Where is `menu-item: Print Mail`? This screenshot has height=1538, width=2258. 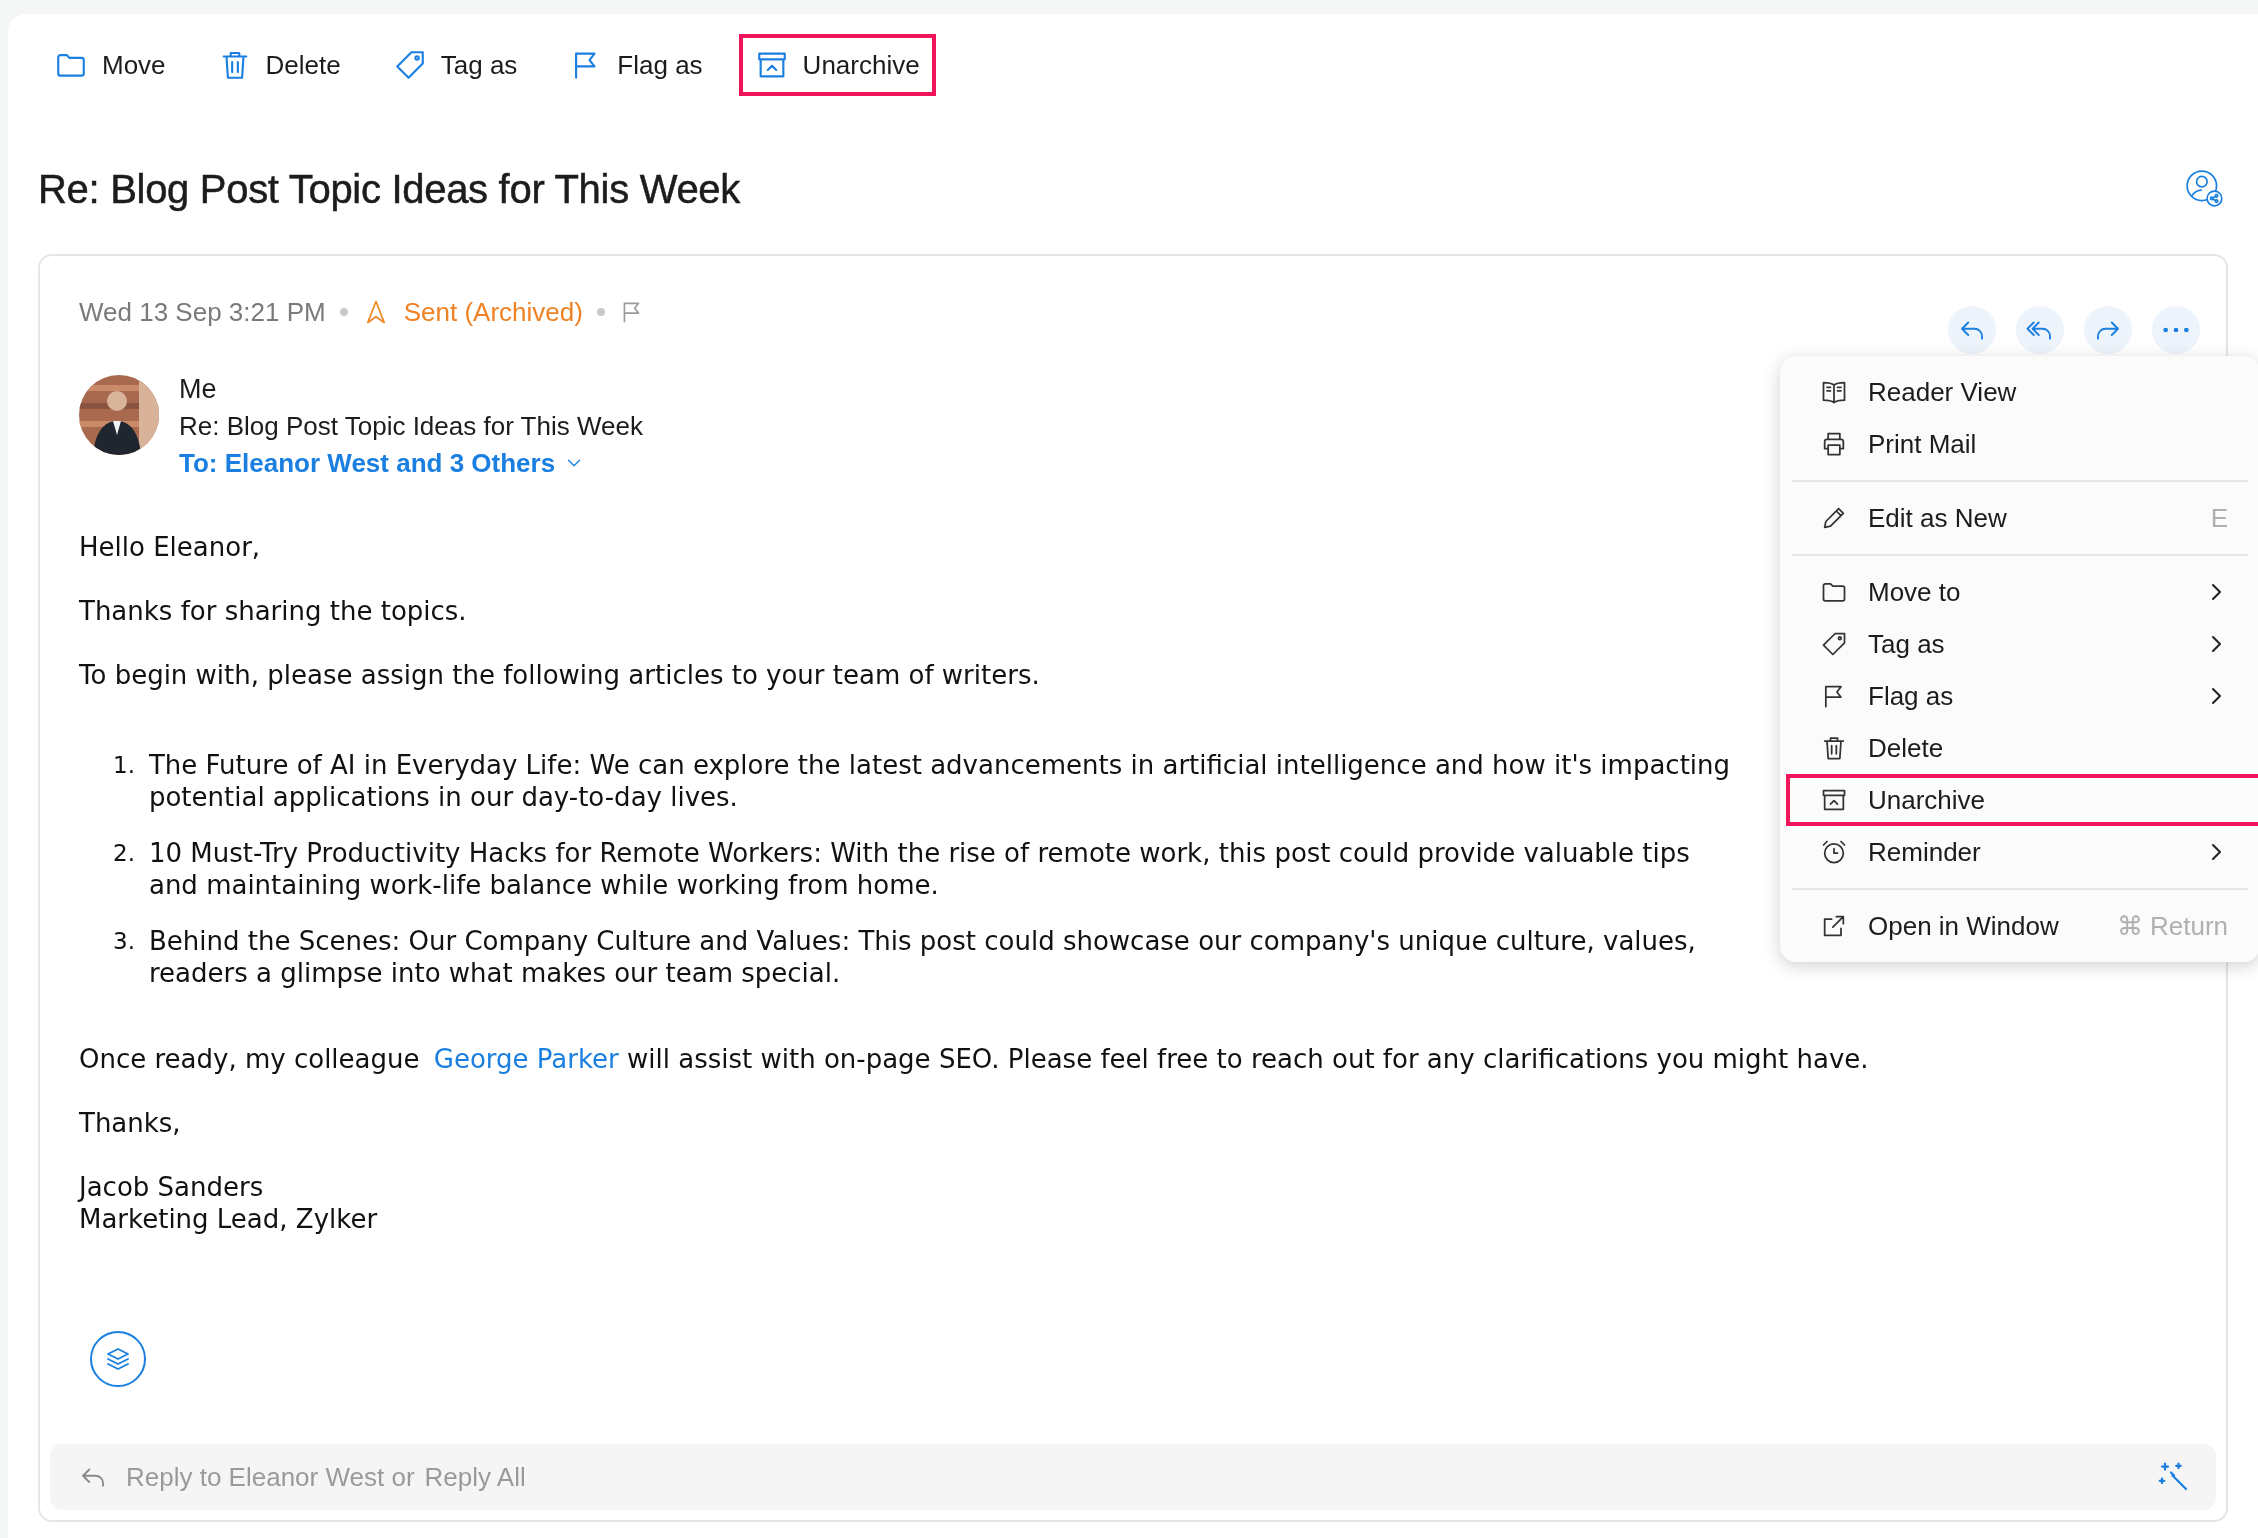
menu-item: Print Mail is located at coordinates (2020, 444).